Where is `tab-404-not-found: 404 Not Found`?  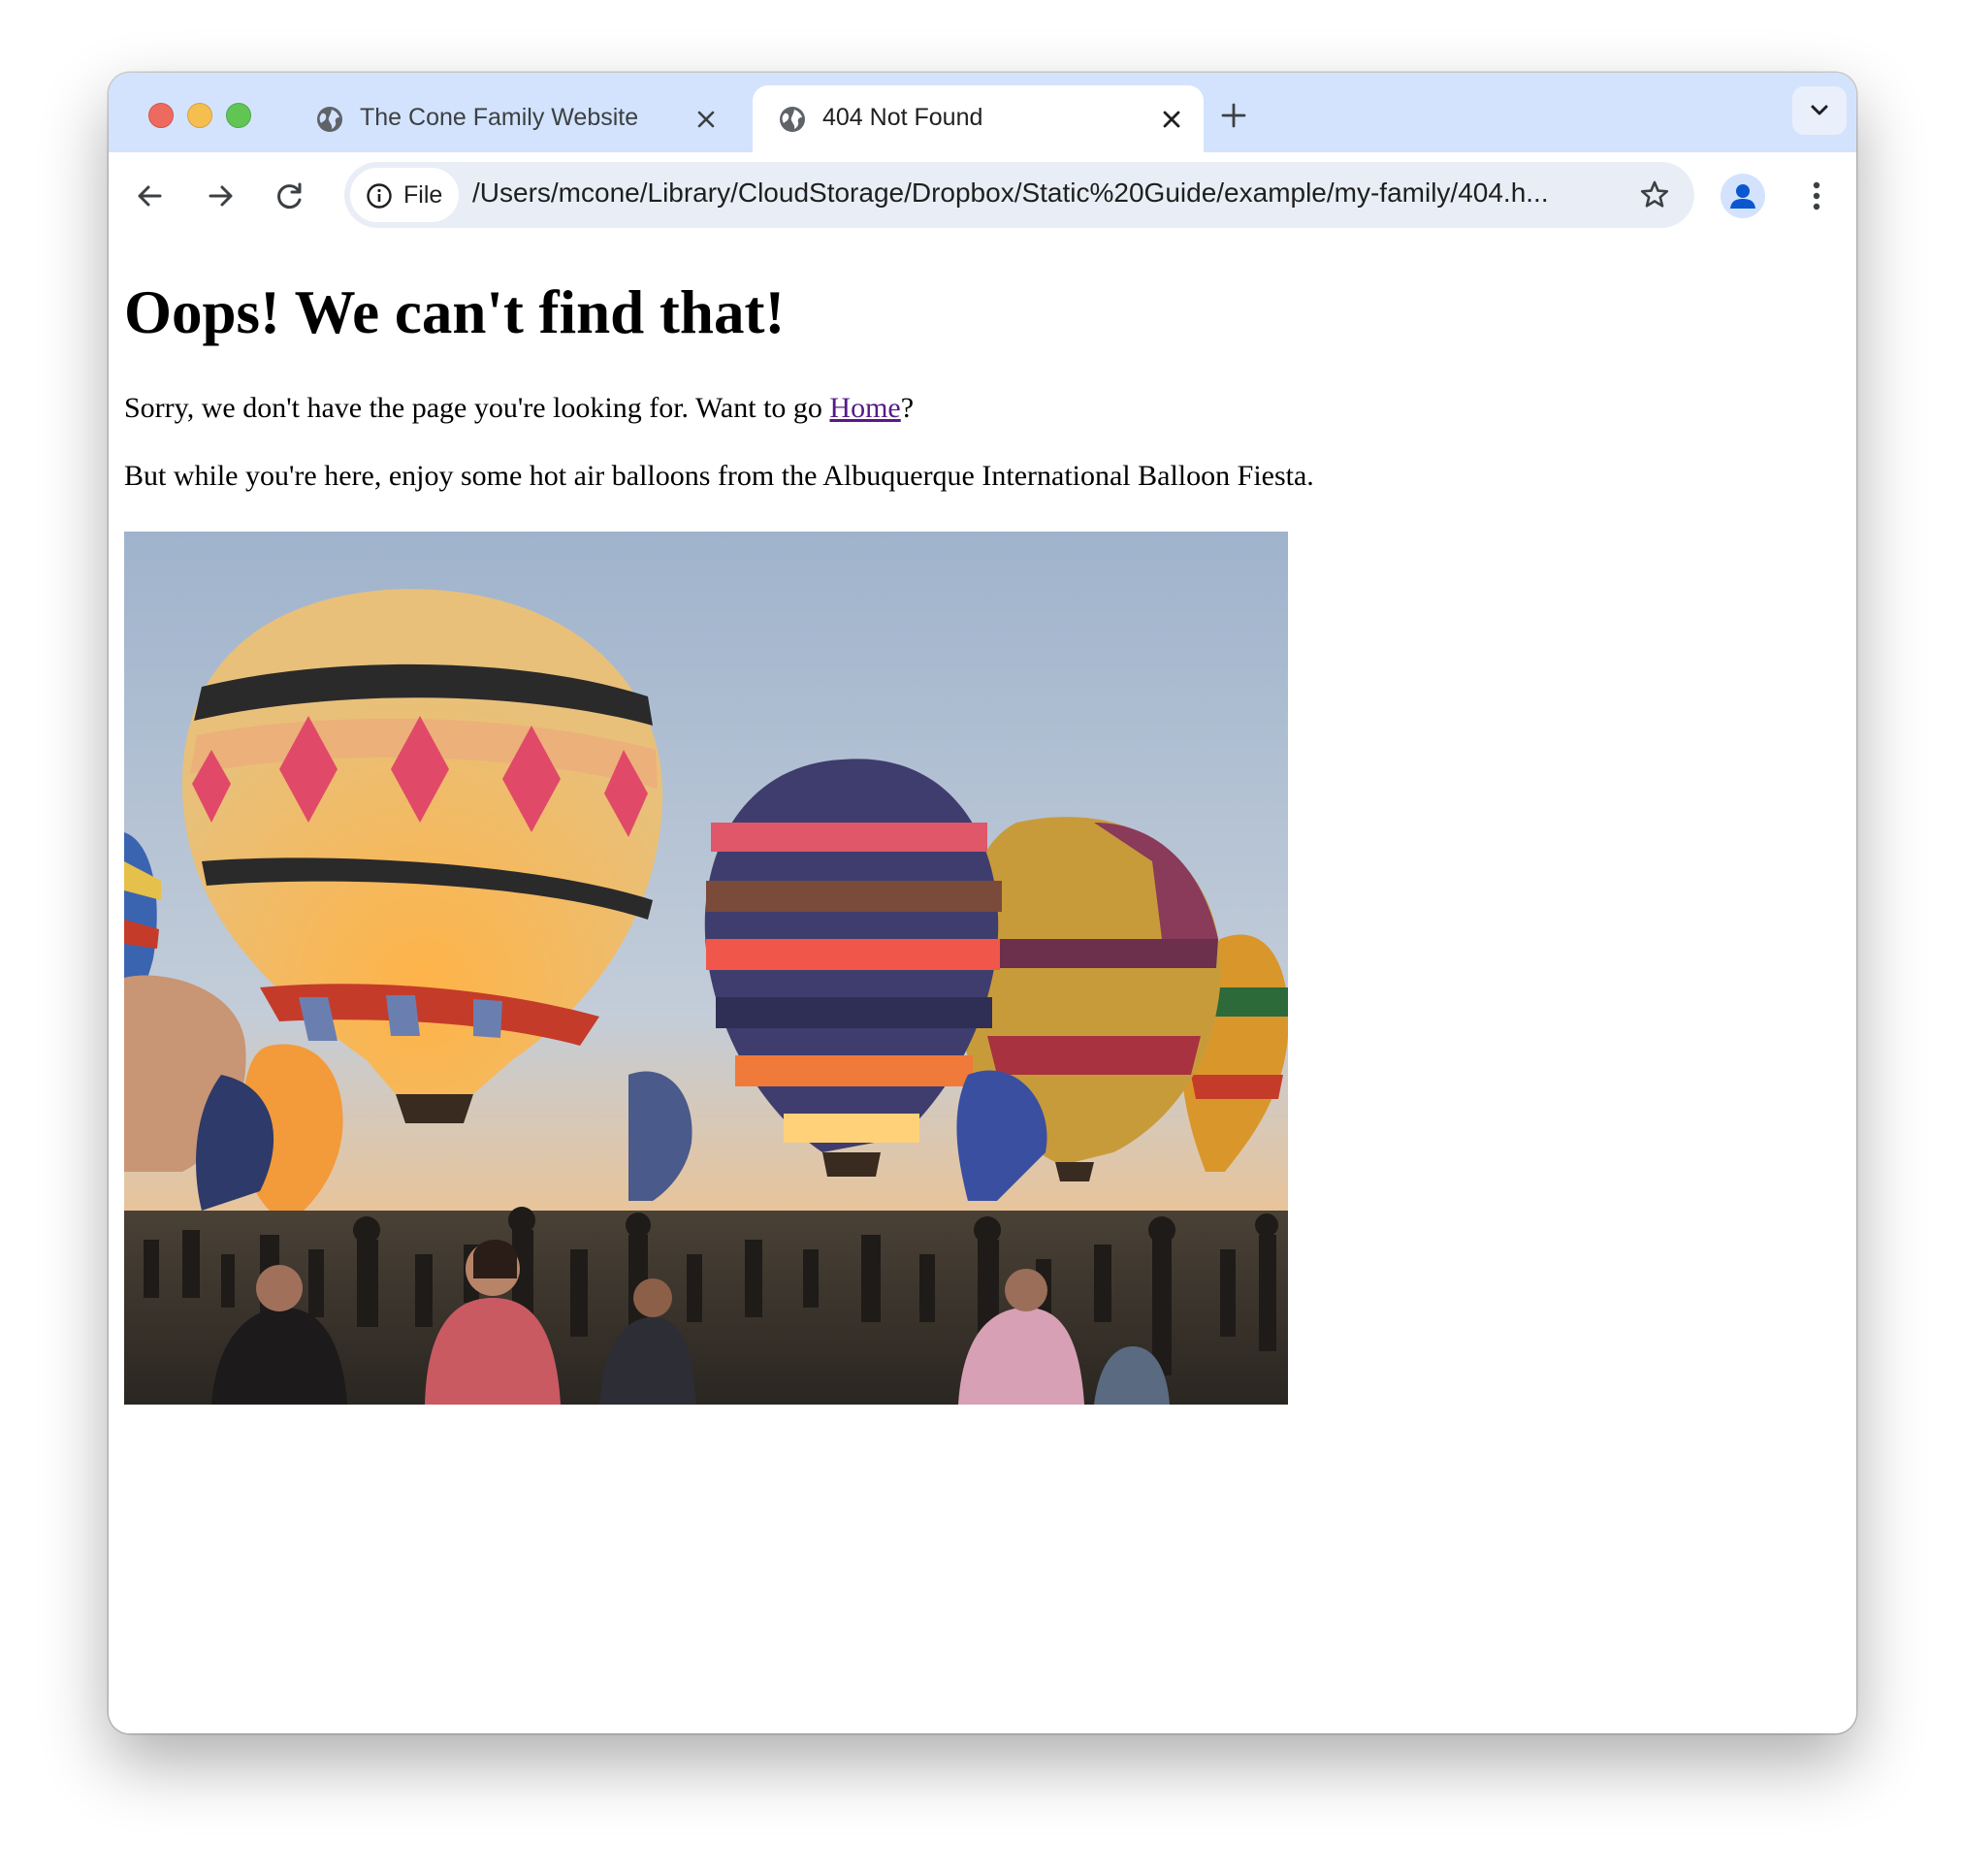 tab-404-not-found: 404 Not Found is located at coordinates (978, 118).